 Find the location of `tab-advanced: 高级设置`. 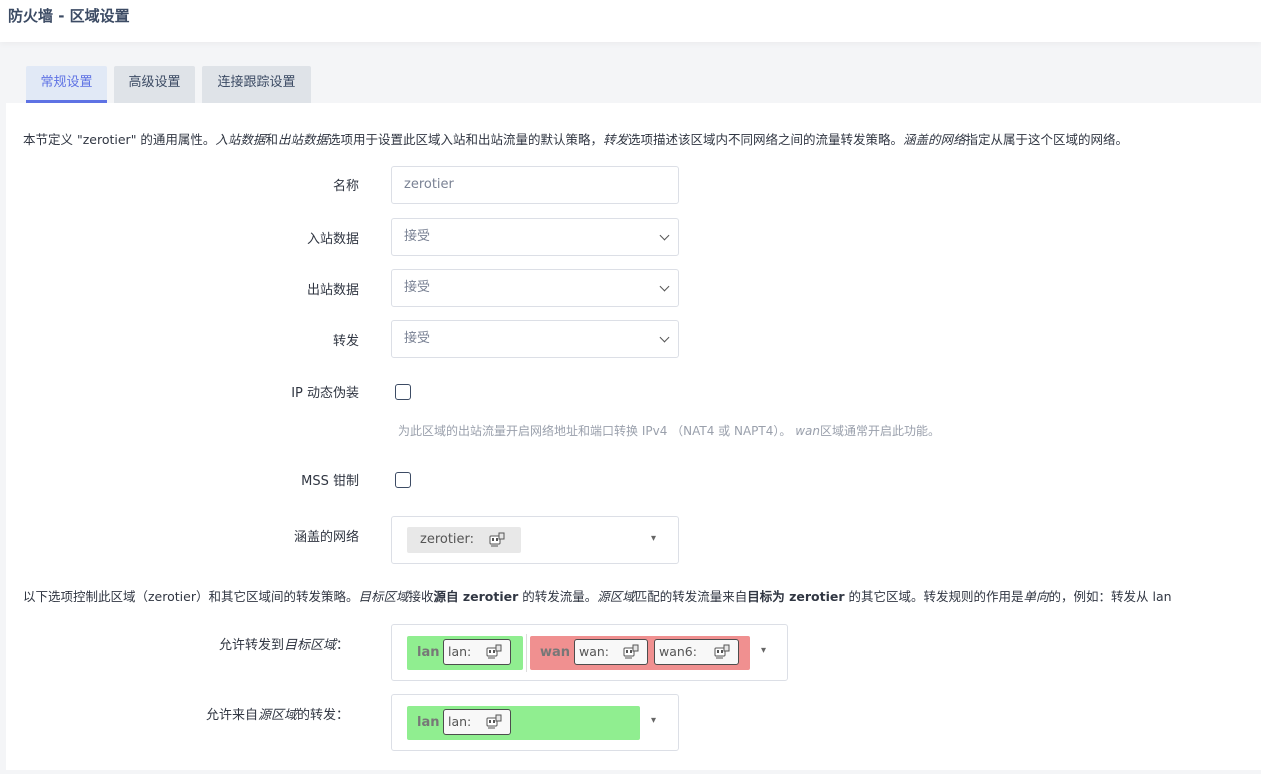

tab-advanced: 高级设置 is located at coordinates (154, 84).